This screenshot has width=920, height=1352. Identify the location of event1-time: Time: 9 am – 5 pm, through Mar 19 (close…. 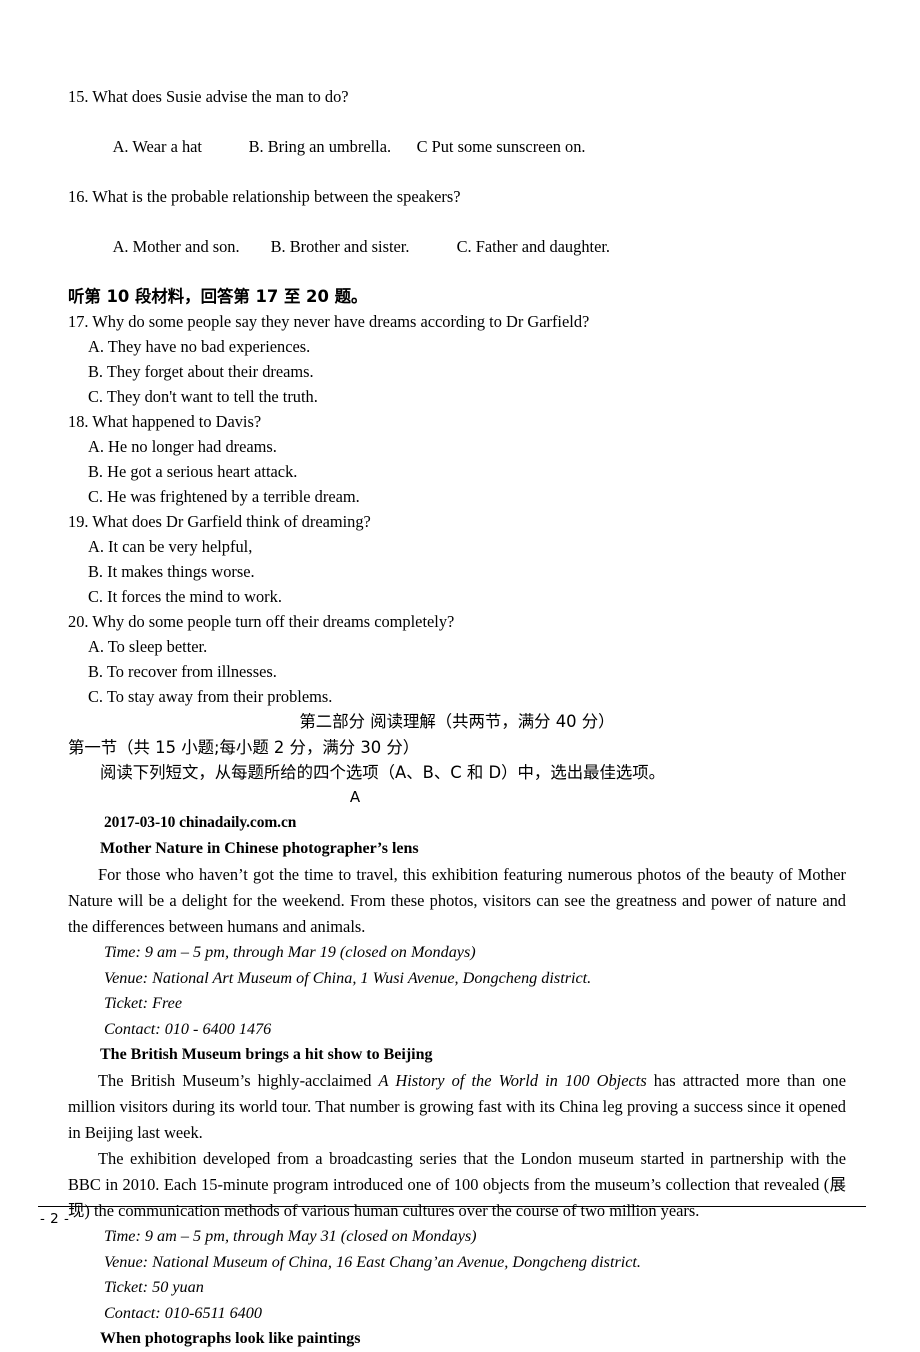
(290, 952).